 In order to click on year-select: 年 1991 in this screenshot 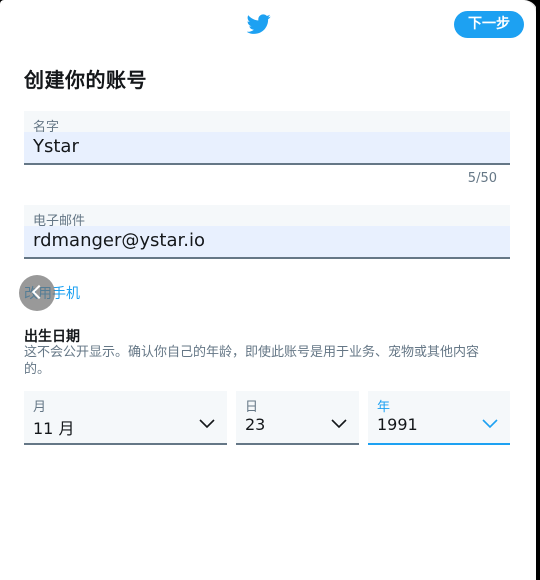, I will do `click(439, 418)`.